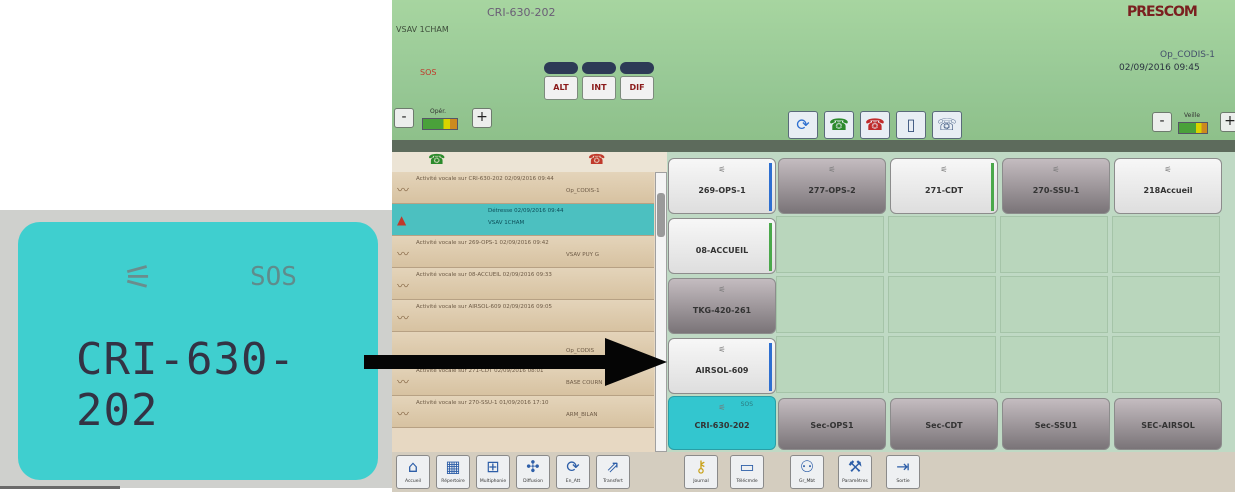  I want to click on transfer-button: ⇗ Transfert, so click(613, 472).